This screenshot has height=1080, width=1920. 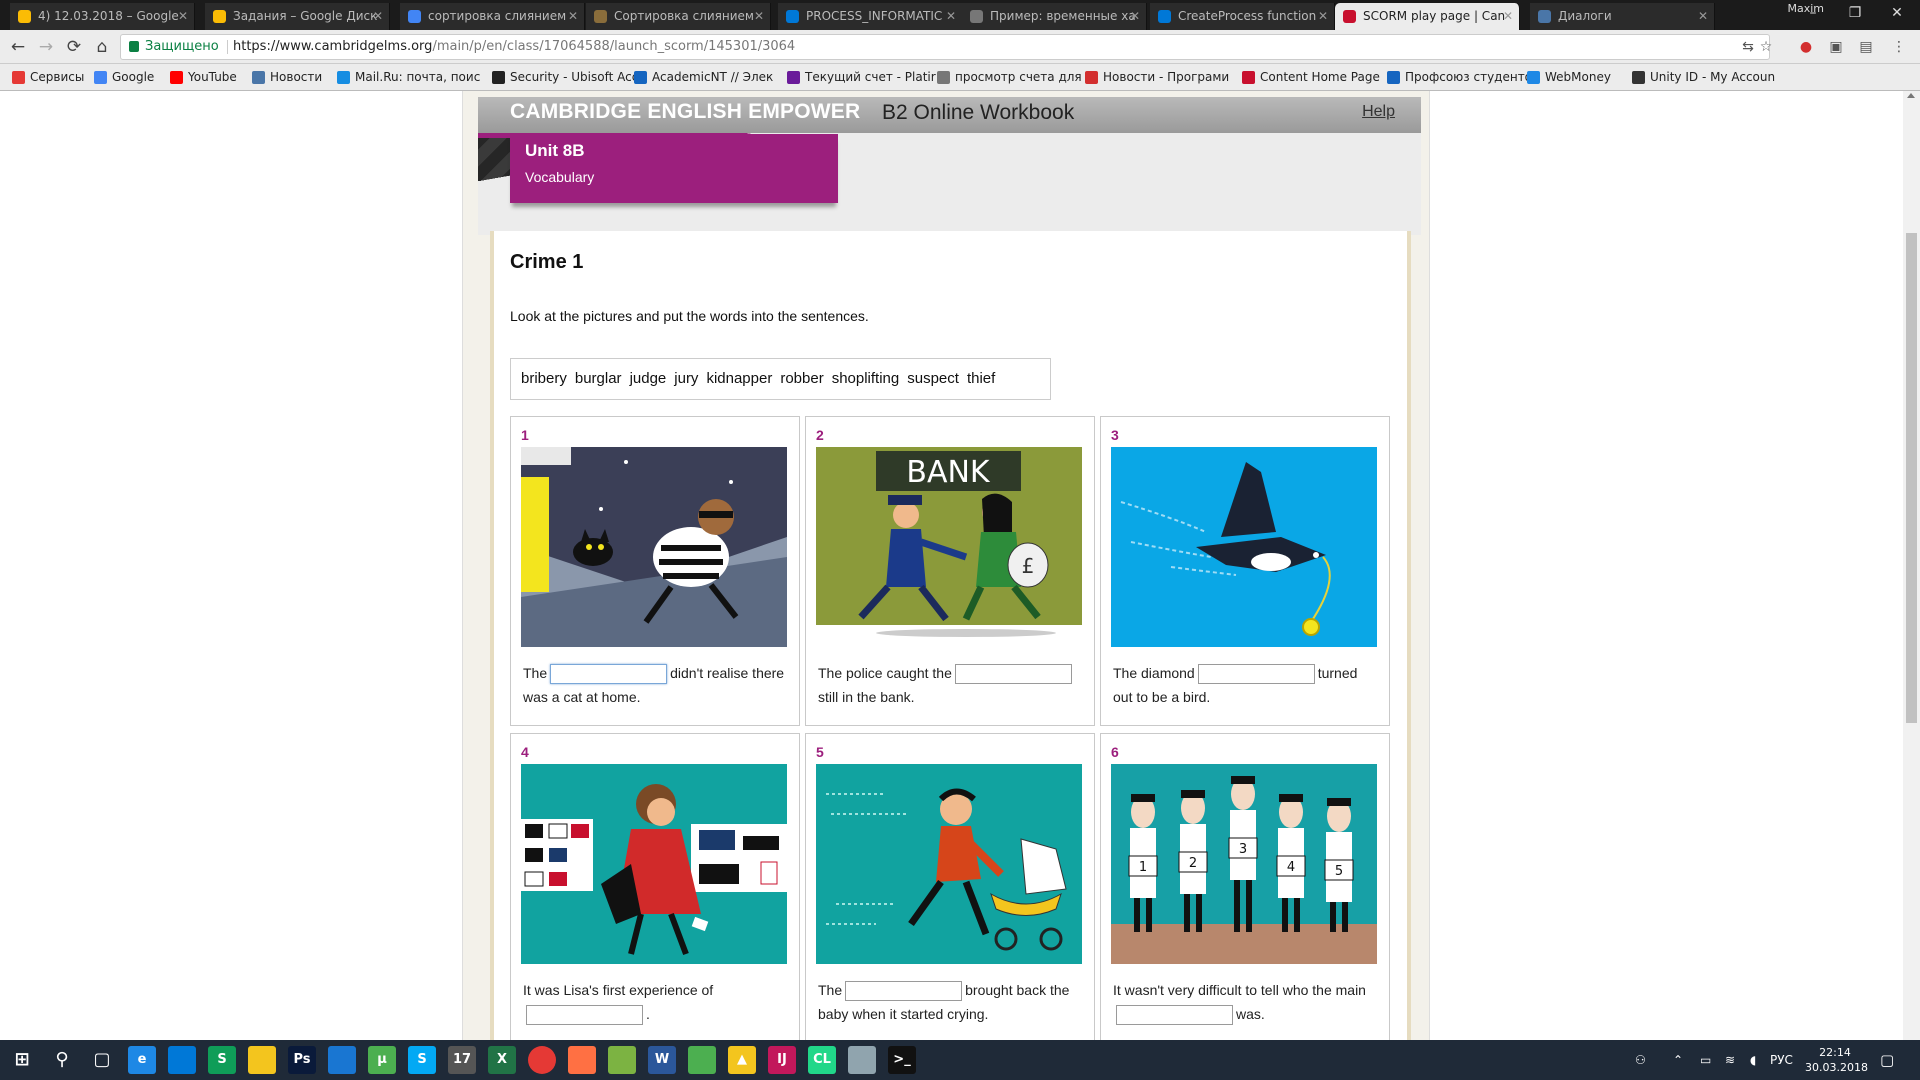 What do you see at coordinates (382, 1060) in the screenshot?
I see `utorrent-icon: µ` at bounding box center [382, 1060].